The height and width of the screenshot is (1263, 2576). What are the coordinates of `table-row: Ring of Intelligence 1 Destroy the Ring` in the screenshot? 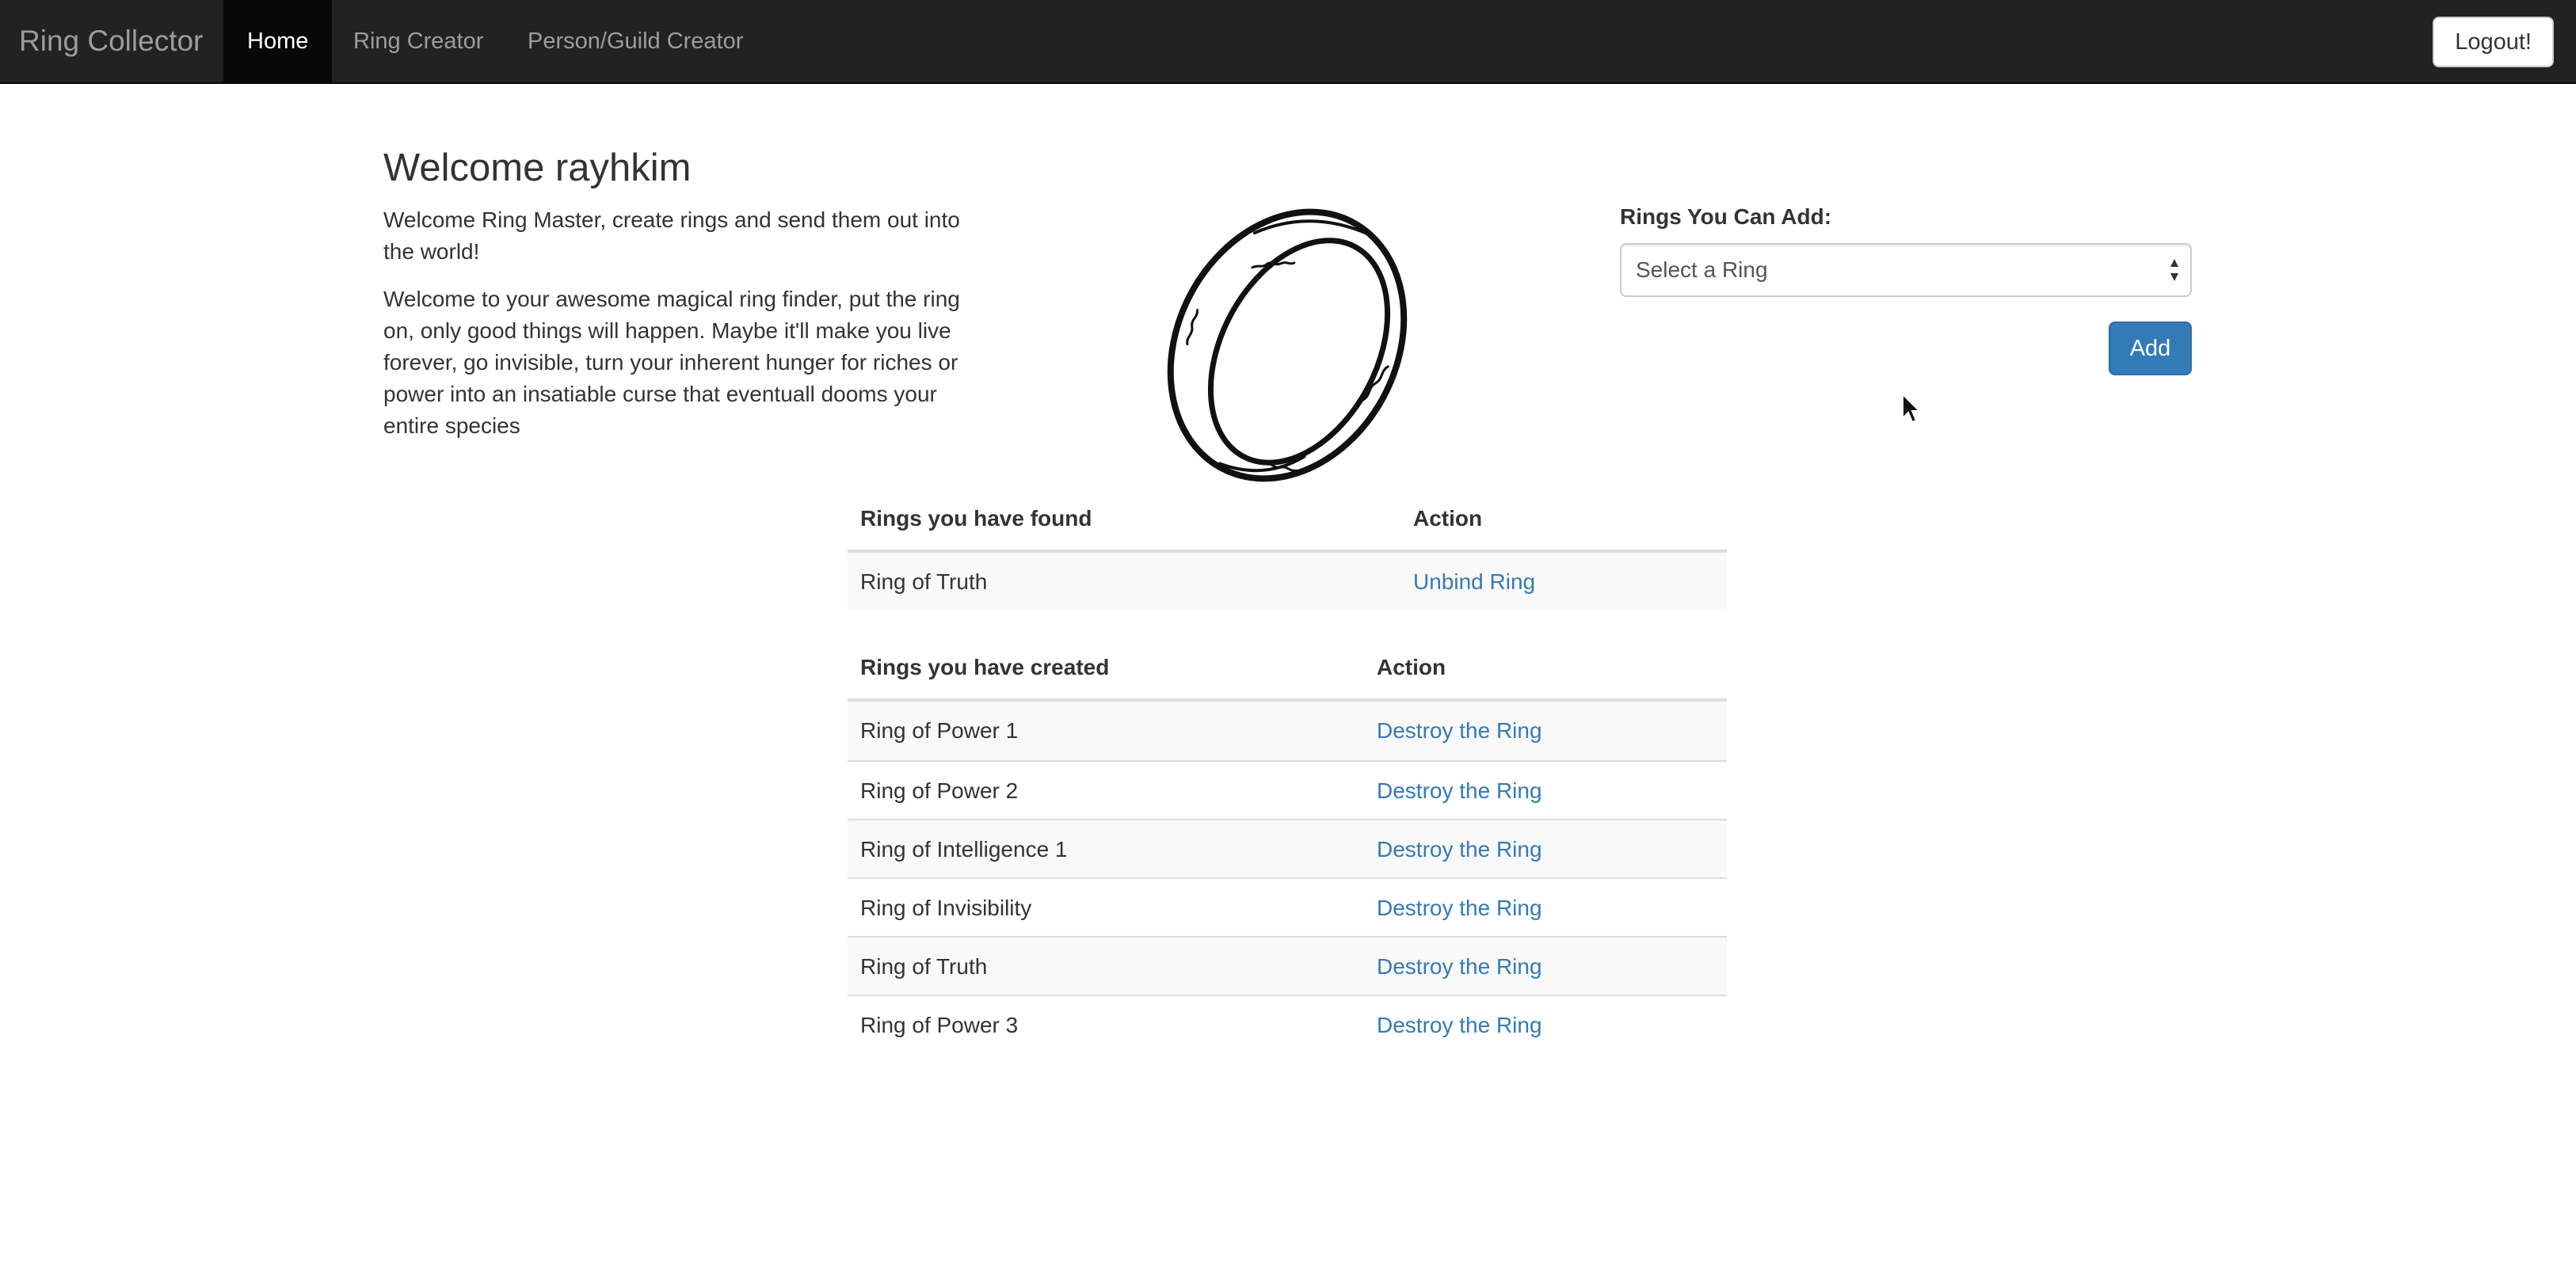 It's located at (1287, 848).